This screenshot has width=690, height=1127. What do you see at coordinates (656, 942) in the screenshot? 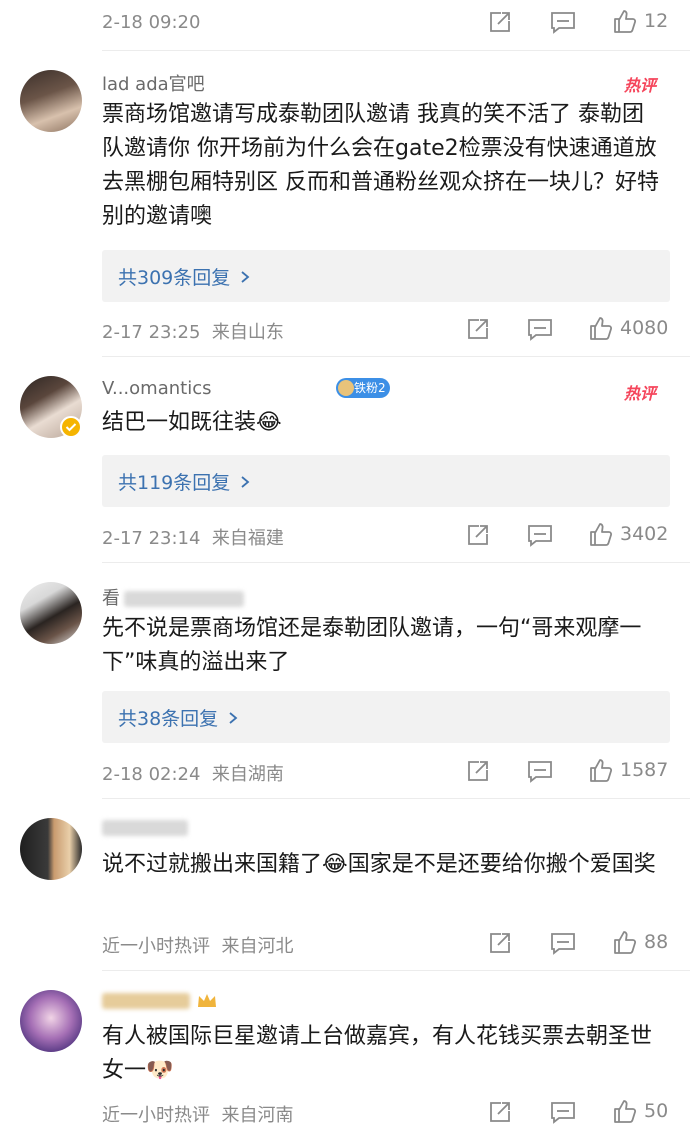
I see `like-count: 88` at bounding box center [656, 942].